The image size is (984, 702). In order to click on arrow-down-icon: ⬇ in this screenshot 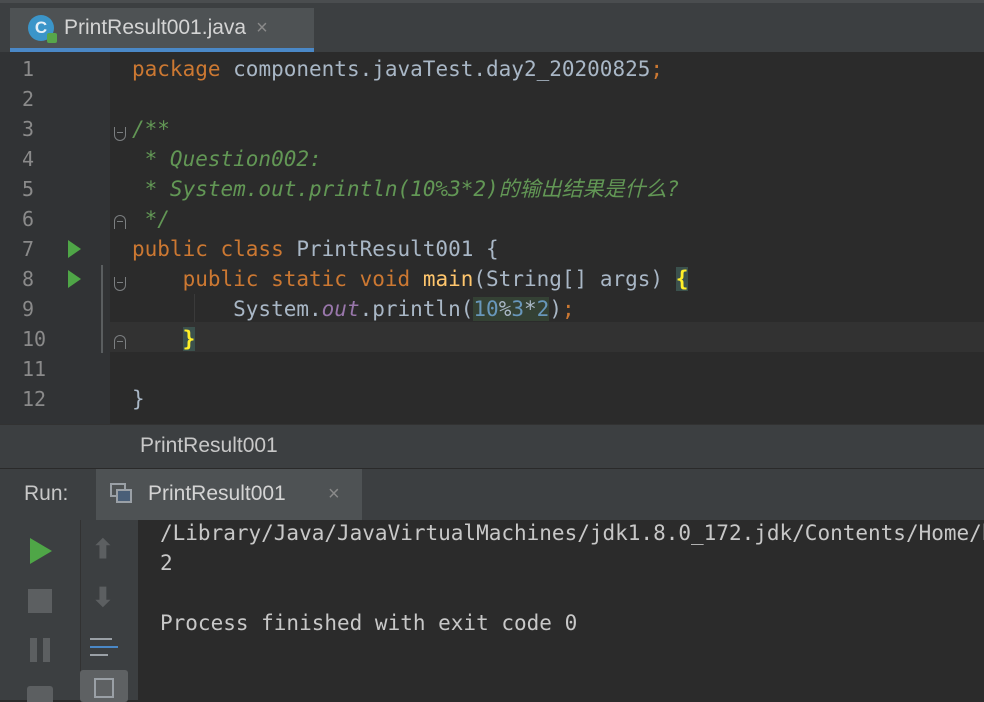, I will do `click(103, 597)`.